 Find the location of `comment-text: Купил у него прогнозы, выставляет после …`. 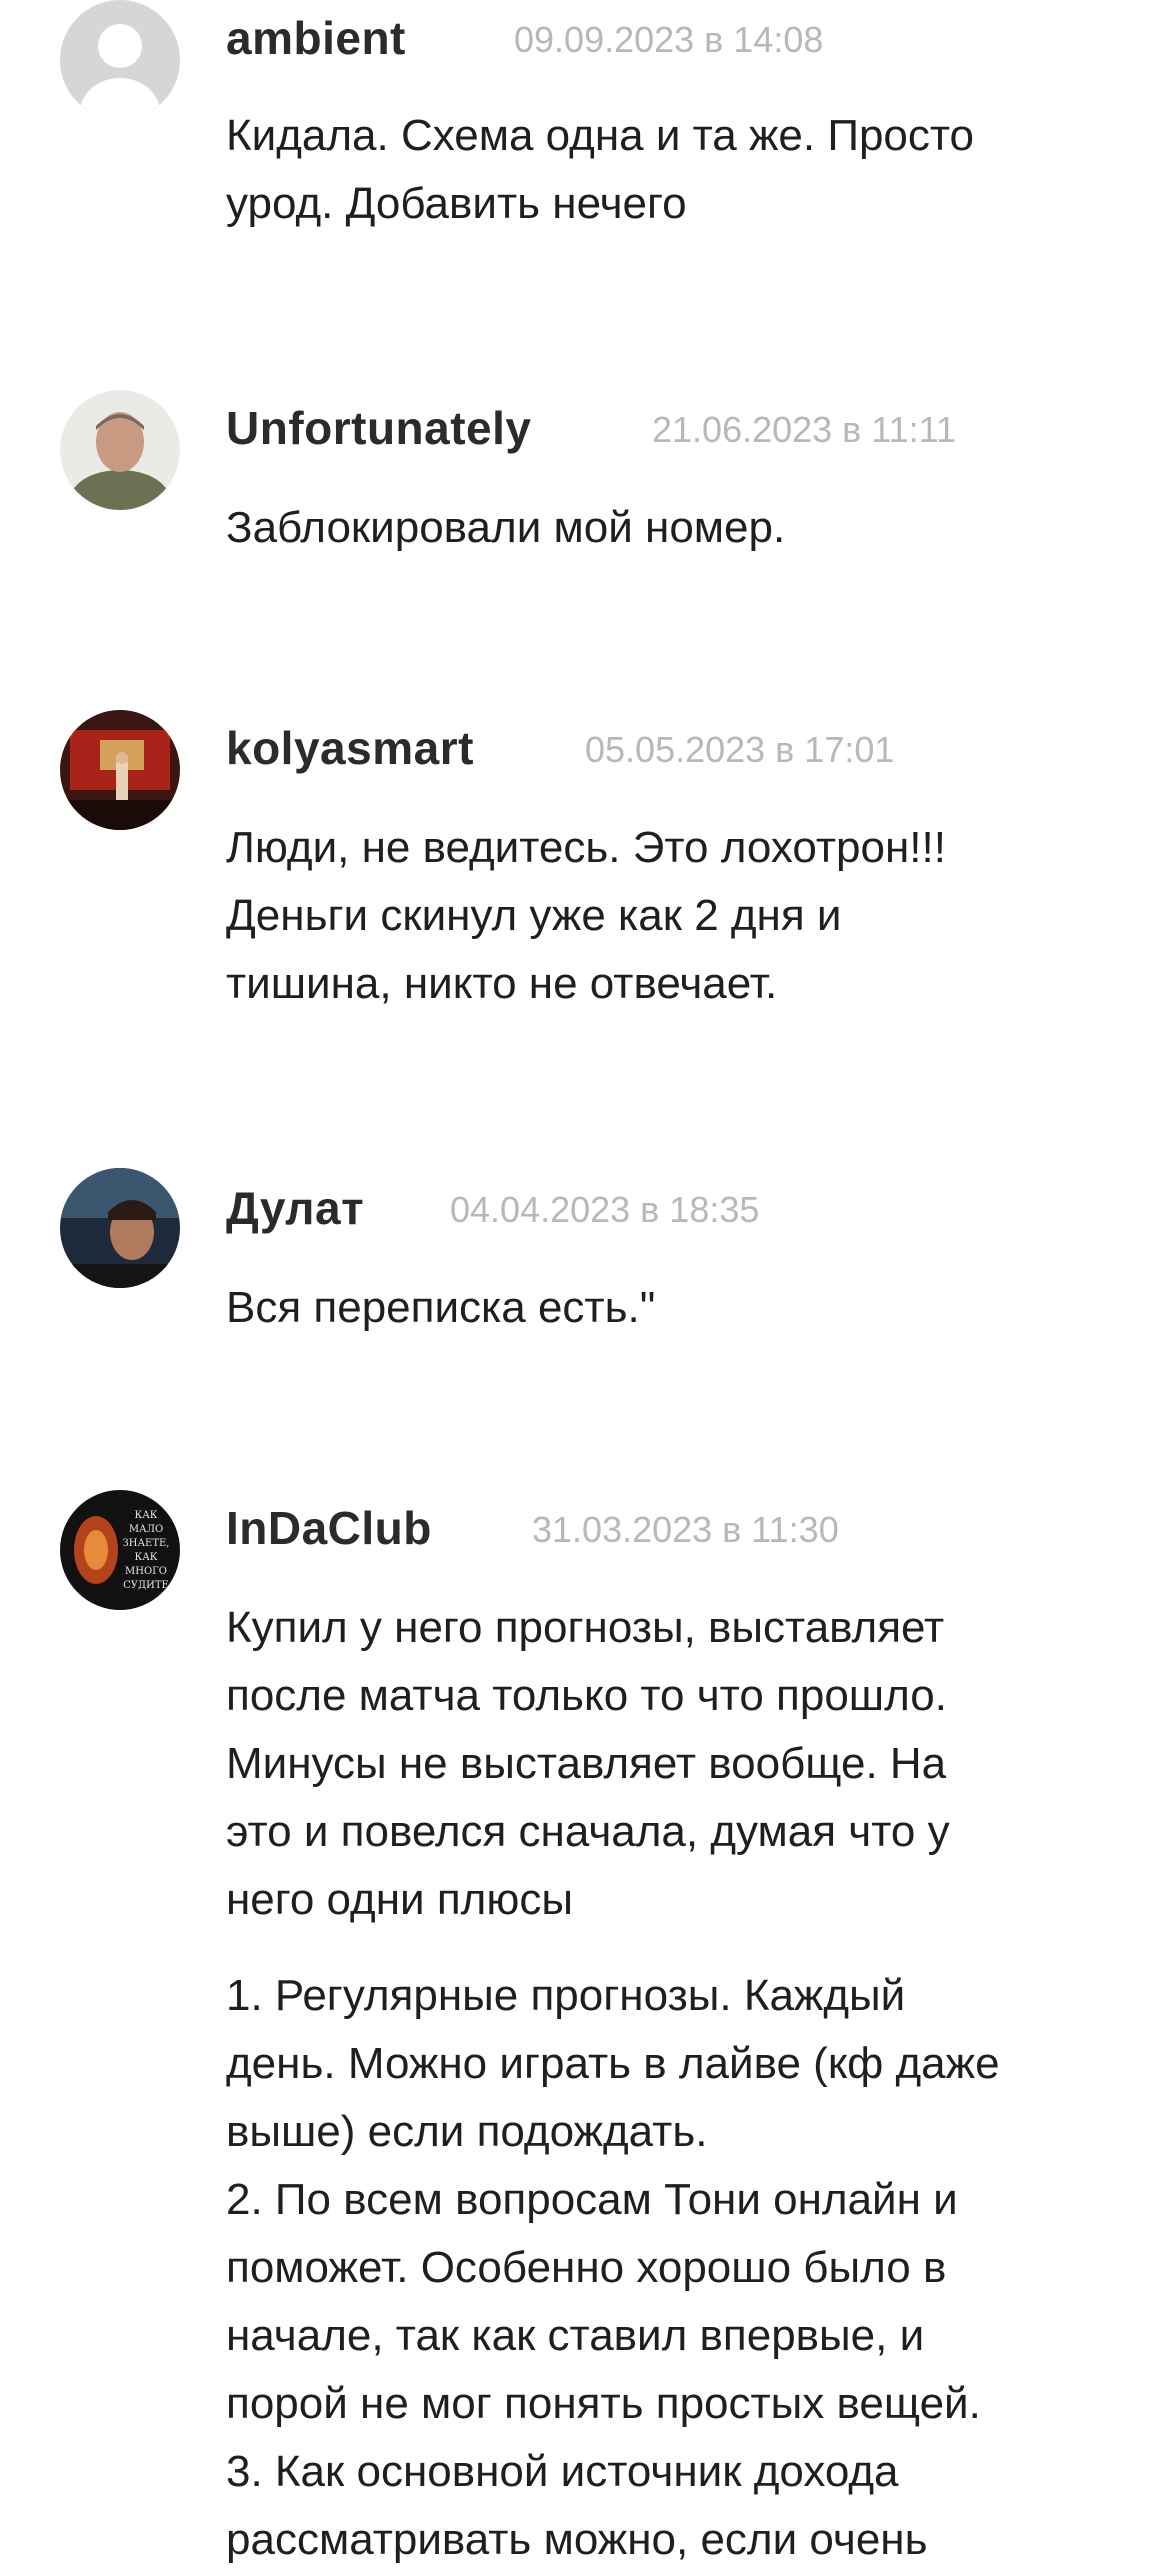

comment-text: Купил у него прогнозы, выставляет после … is located at coordinates (588, 1763).